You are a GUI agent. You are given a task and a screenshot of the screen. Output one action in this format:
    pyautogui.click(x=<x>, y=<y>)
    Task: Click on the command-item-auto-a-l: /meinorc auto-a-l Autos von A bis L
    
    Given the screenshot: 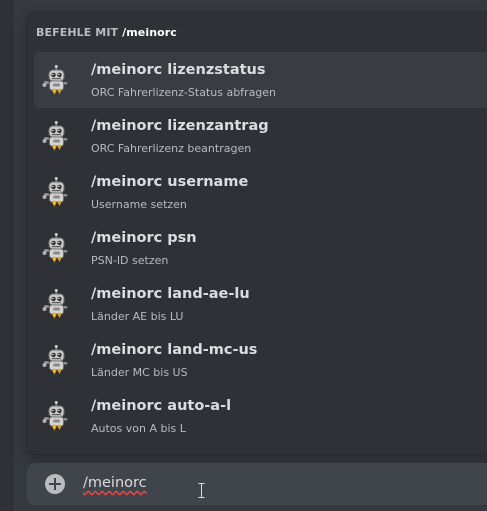 What is the action you would take?
    pyautogui.click(x=260, y=416)
    